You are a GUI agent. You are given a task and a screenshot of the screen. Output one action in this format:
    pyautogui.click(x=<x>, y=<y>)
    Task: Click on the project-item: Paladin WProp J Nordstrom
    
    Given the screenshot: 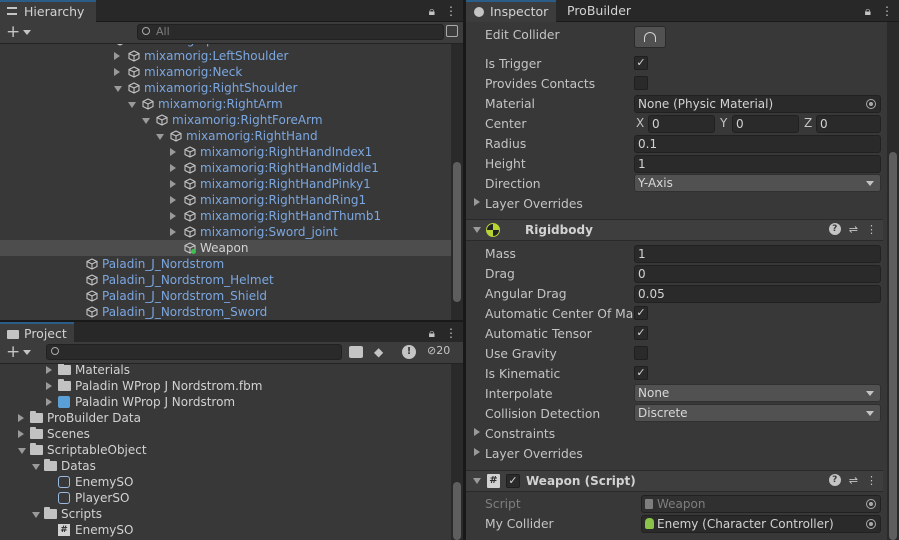 What is the action you would take?
    pyautogui.click(x=231, y=402)
    